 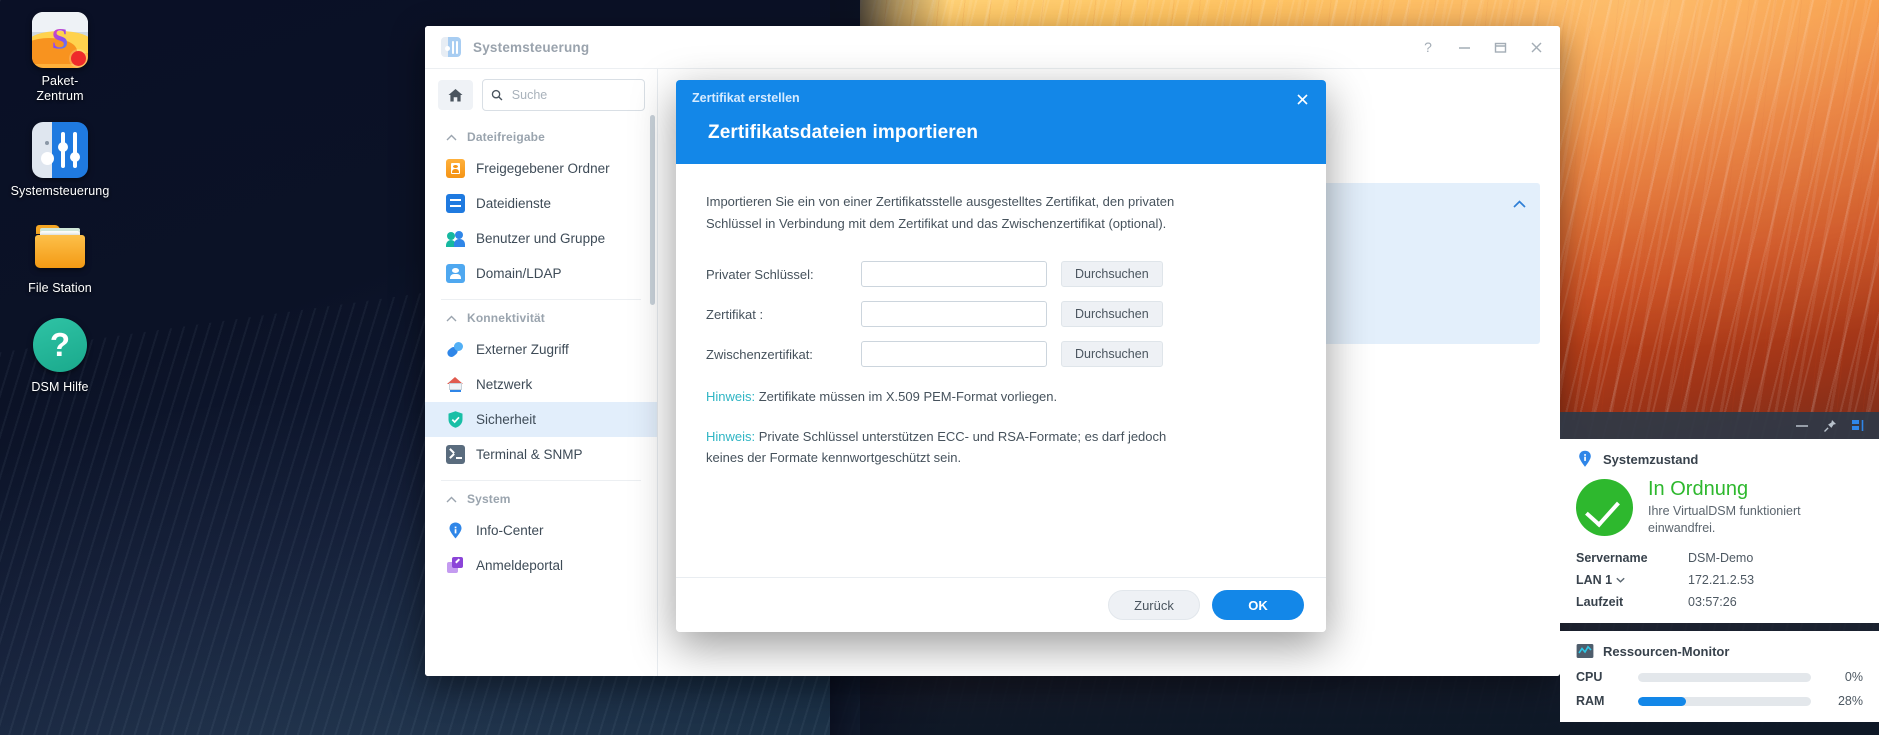 What do you see at coordinates (1721, 580) in the screenshot?
I see `lan-value: 172.21.2.53` at bounding box center [1721, 580].